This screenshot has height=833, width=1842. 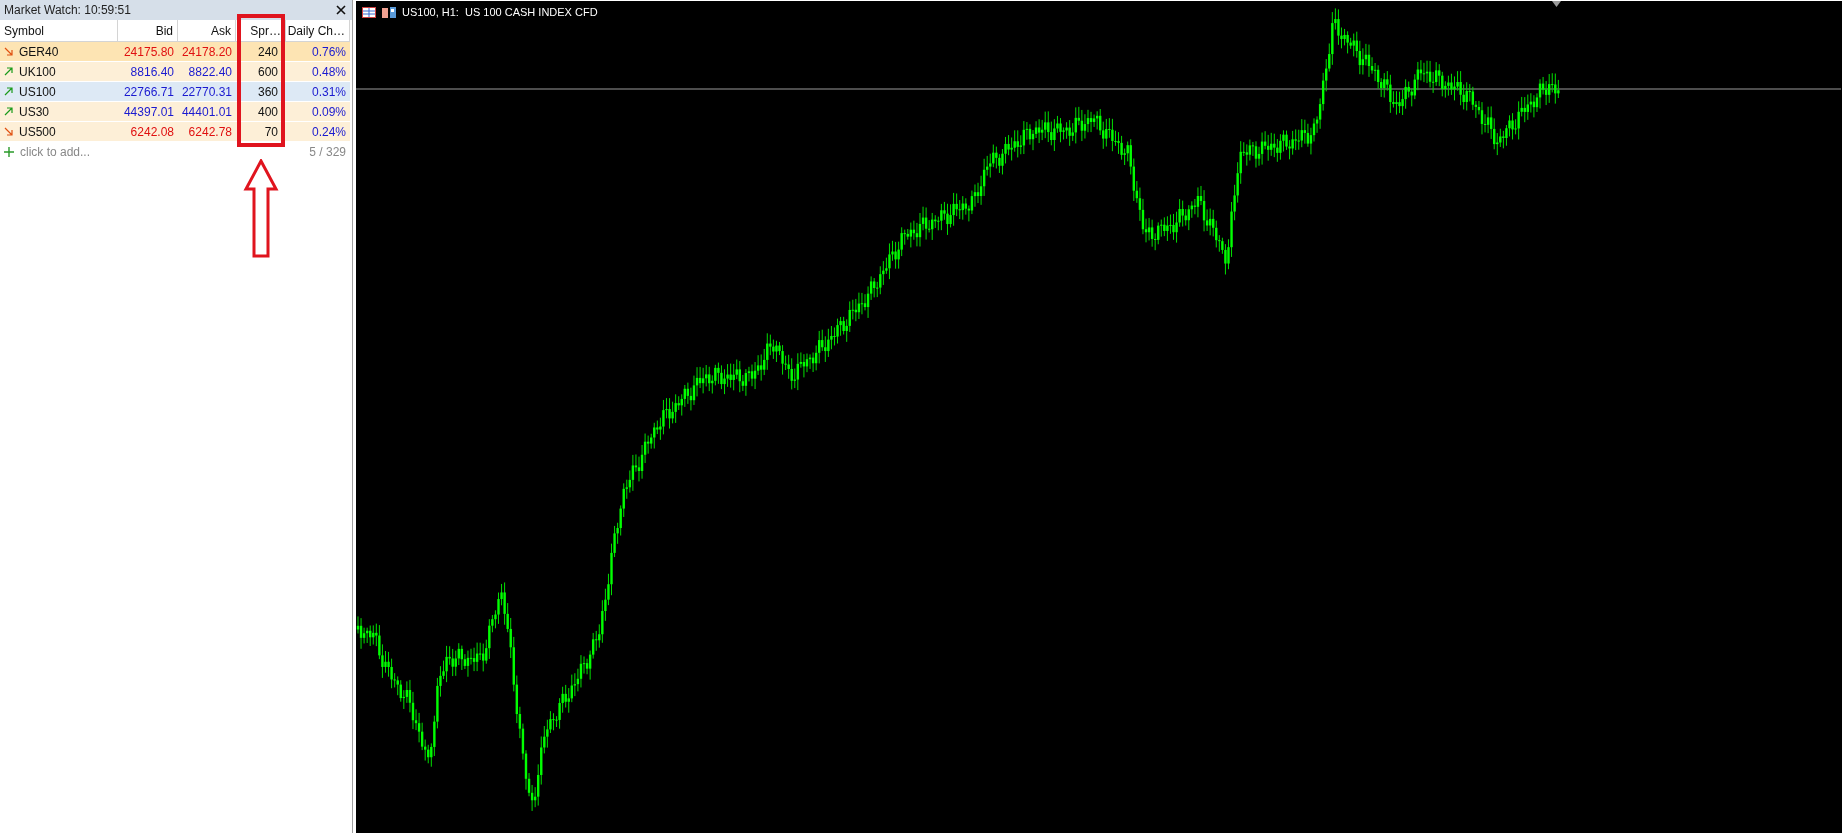 What do you see at coordinates (9, 152) in the screenshot?
I see `plus-icon` at bounding box center [9, 152].